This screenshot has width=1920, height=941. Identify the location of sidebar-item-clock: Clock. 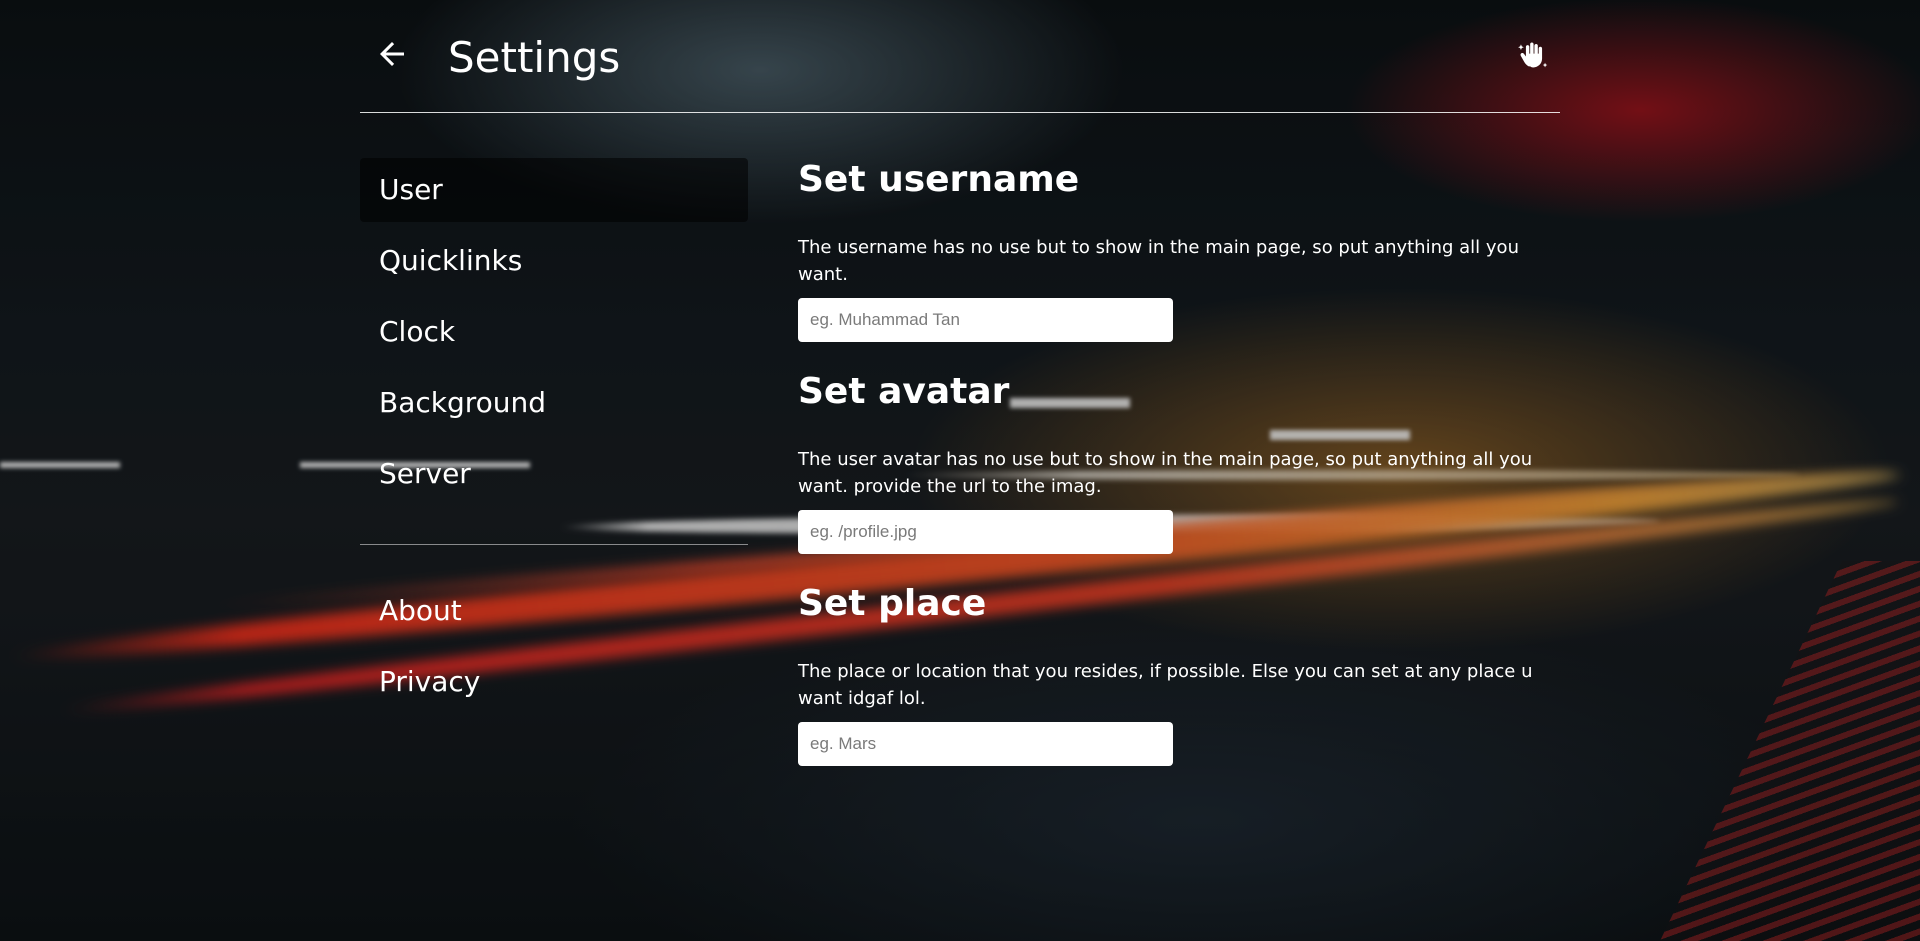
(554, 332).